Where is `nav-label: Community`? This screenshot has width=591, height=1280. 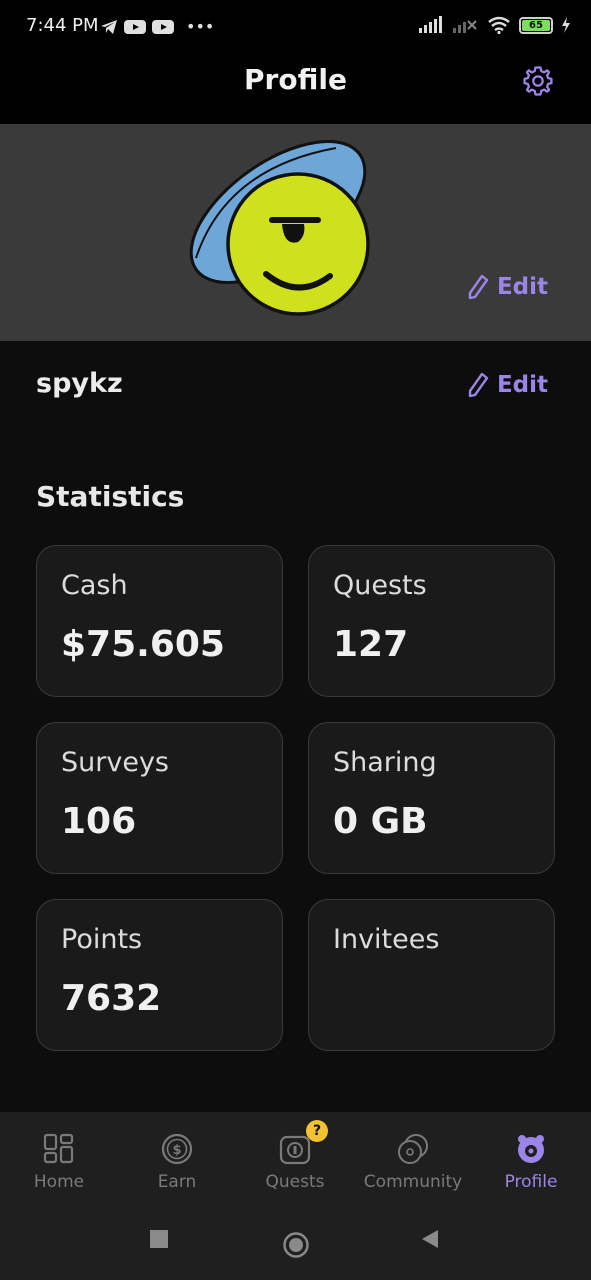 nav-label: Community is located at coordinates (413, 1182).